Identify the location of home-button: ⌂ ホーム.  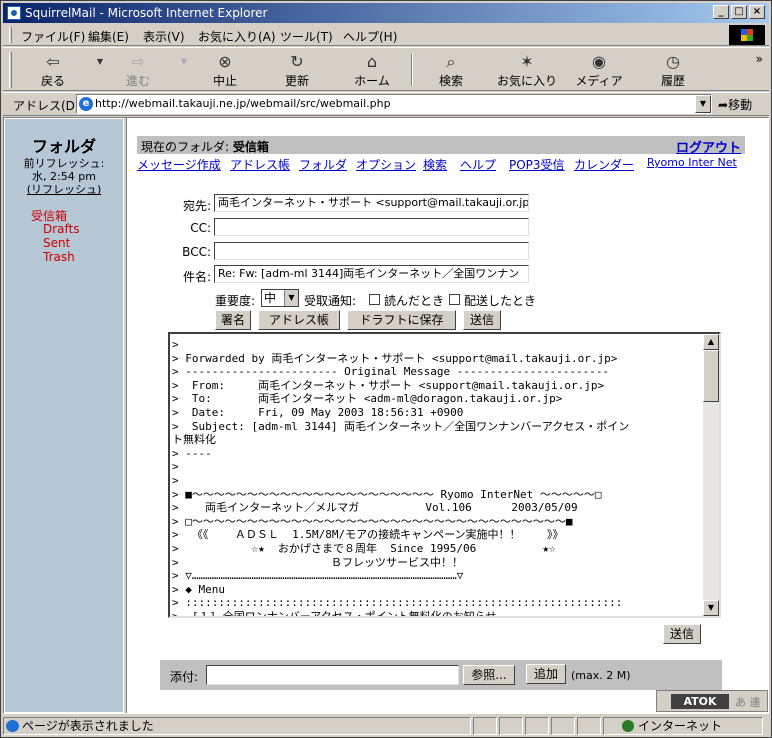
(372, 70).